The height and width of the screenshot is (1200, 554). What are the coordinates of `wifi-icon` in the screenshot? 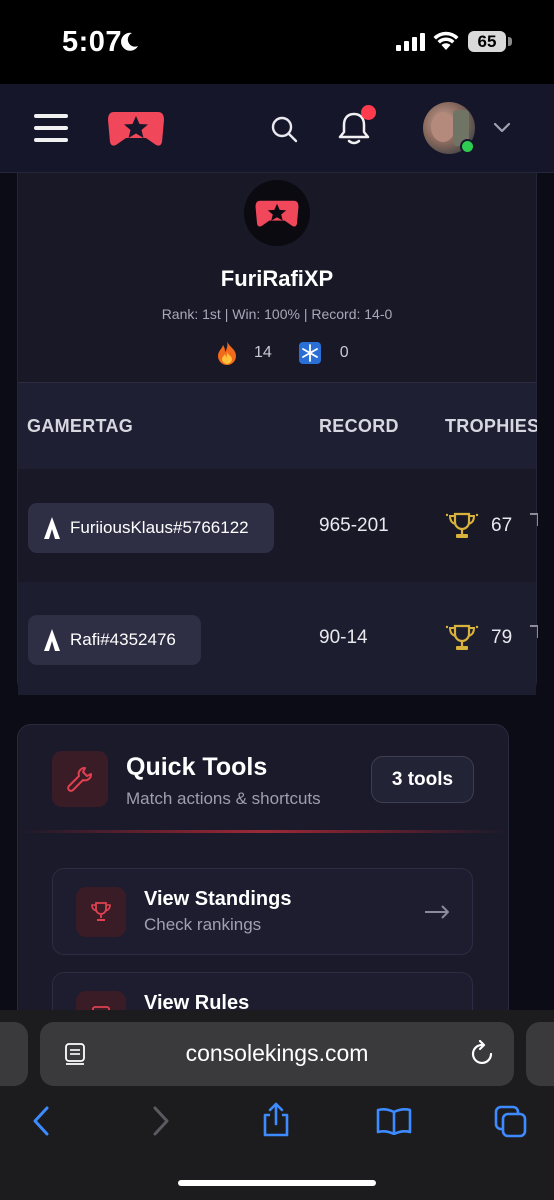 It's located at (446, 40).